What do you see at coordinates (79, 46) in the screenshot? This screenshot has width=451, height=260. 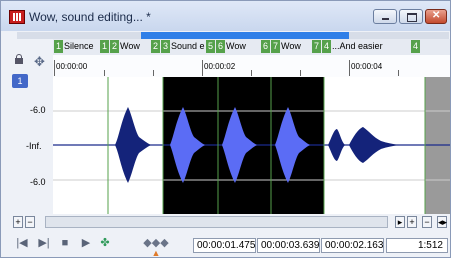 I see `marker-label: Silence` at bounding box center [79, 46].